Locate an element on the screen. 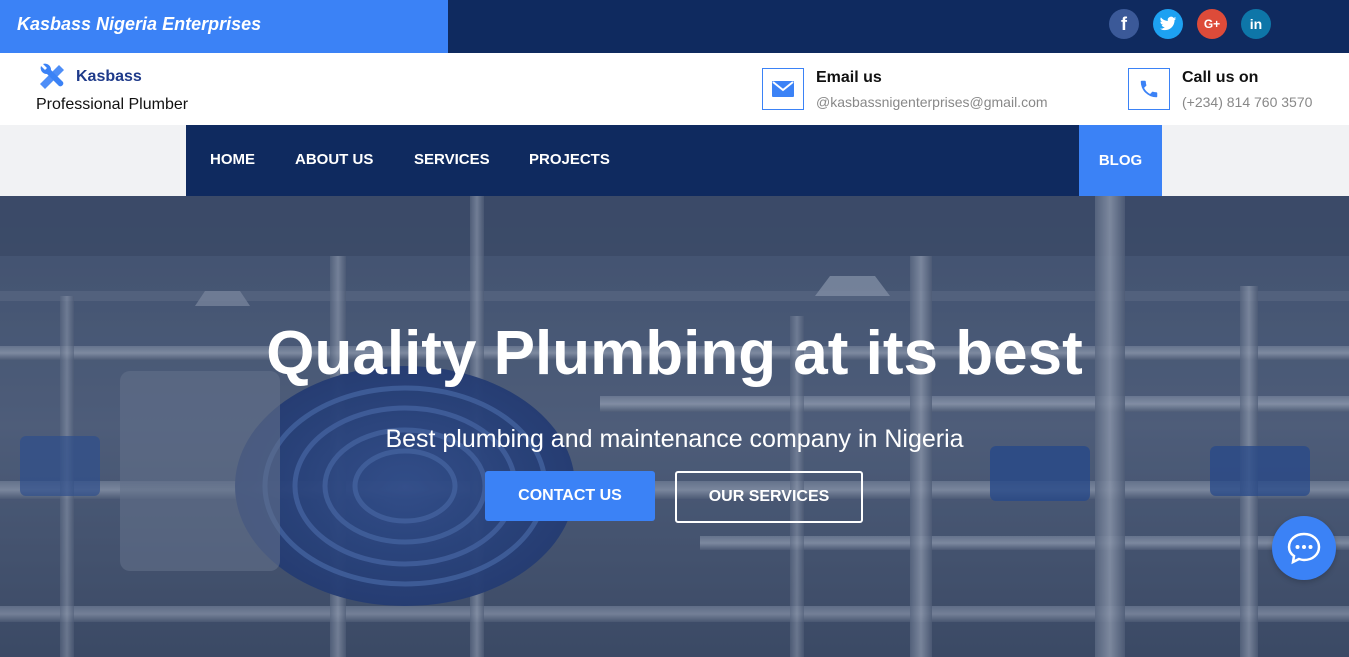 Image resolution: width=1349 pixels, height=657 pixels. contact-us-button: CONTACT US is located at coordinates (570, 496).